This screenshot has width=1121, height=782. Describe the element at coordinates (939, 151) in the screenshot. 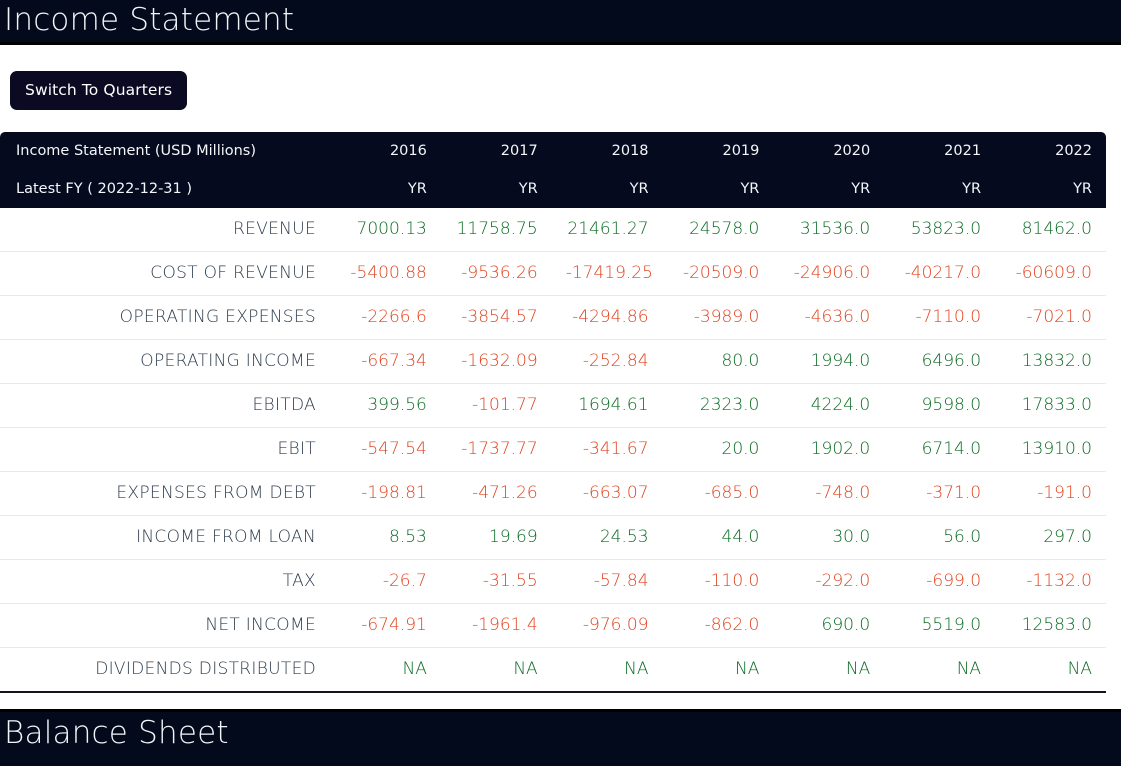

I see `column-header-year: 2021` at that location.